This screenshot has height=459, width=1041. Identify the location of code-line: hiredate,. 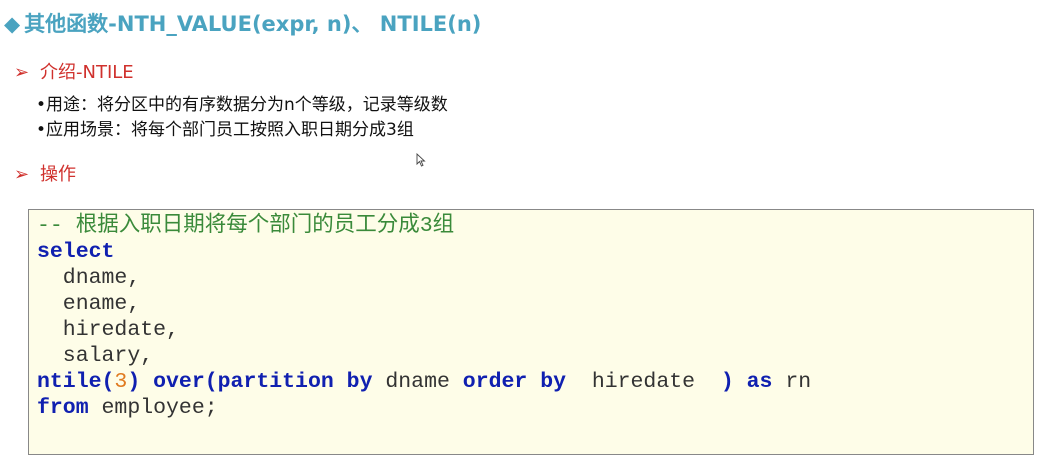
(535, 330).